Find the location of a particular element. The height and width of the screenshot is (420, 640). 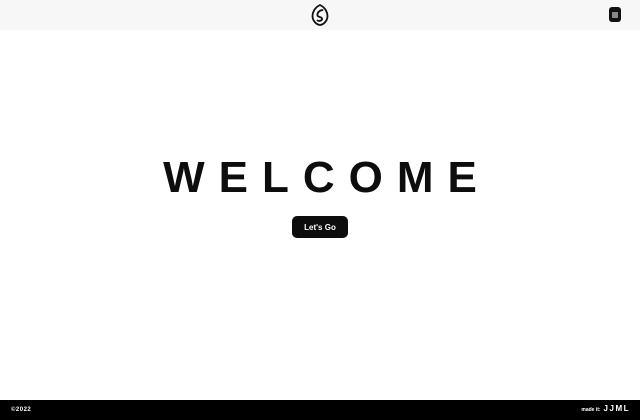

footer: ©2022 made it: JJML is located at coordinates (320, 410).